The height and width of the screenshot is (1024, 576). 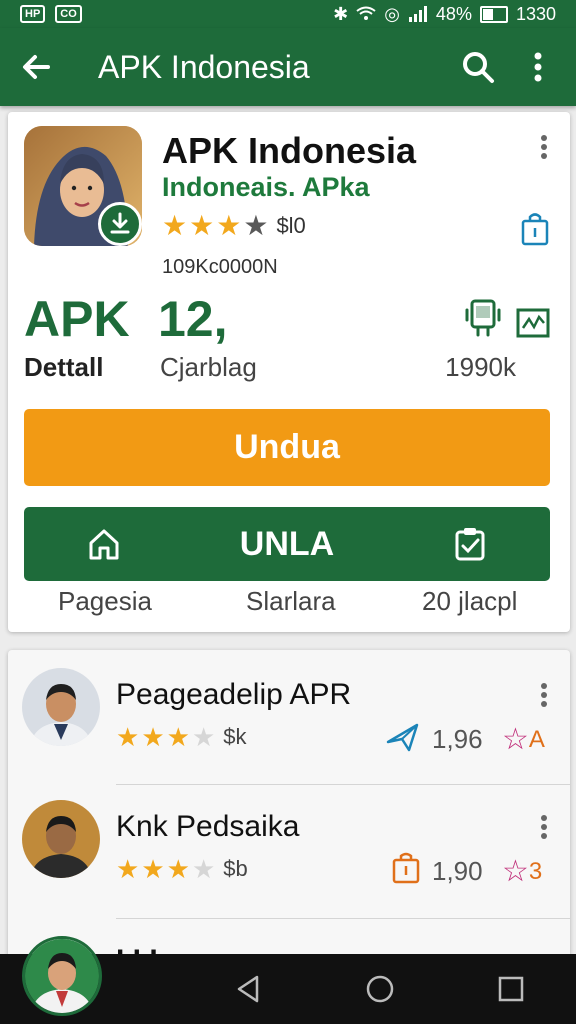 What do you see at coordinates (235, 868) in the screenshot?
I see `list-item-rating-value: $b` at bounding box center [235, 868].